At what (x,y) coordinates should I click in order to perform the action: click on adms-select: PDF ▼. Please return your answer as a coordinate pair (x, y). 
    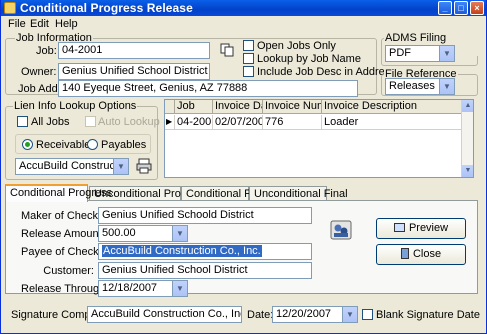
    Looking at the image, I should click on (420, 53).